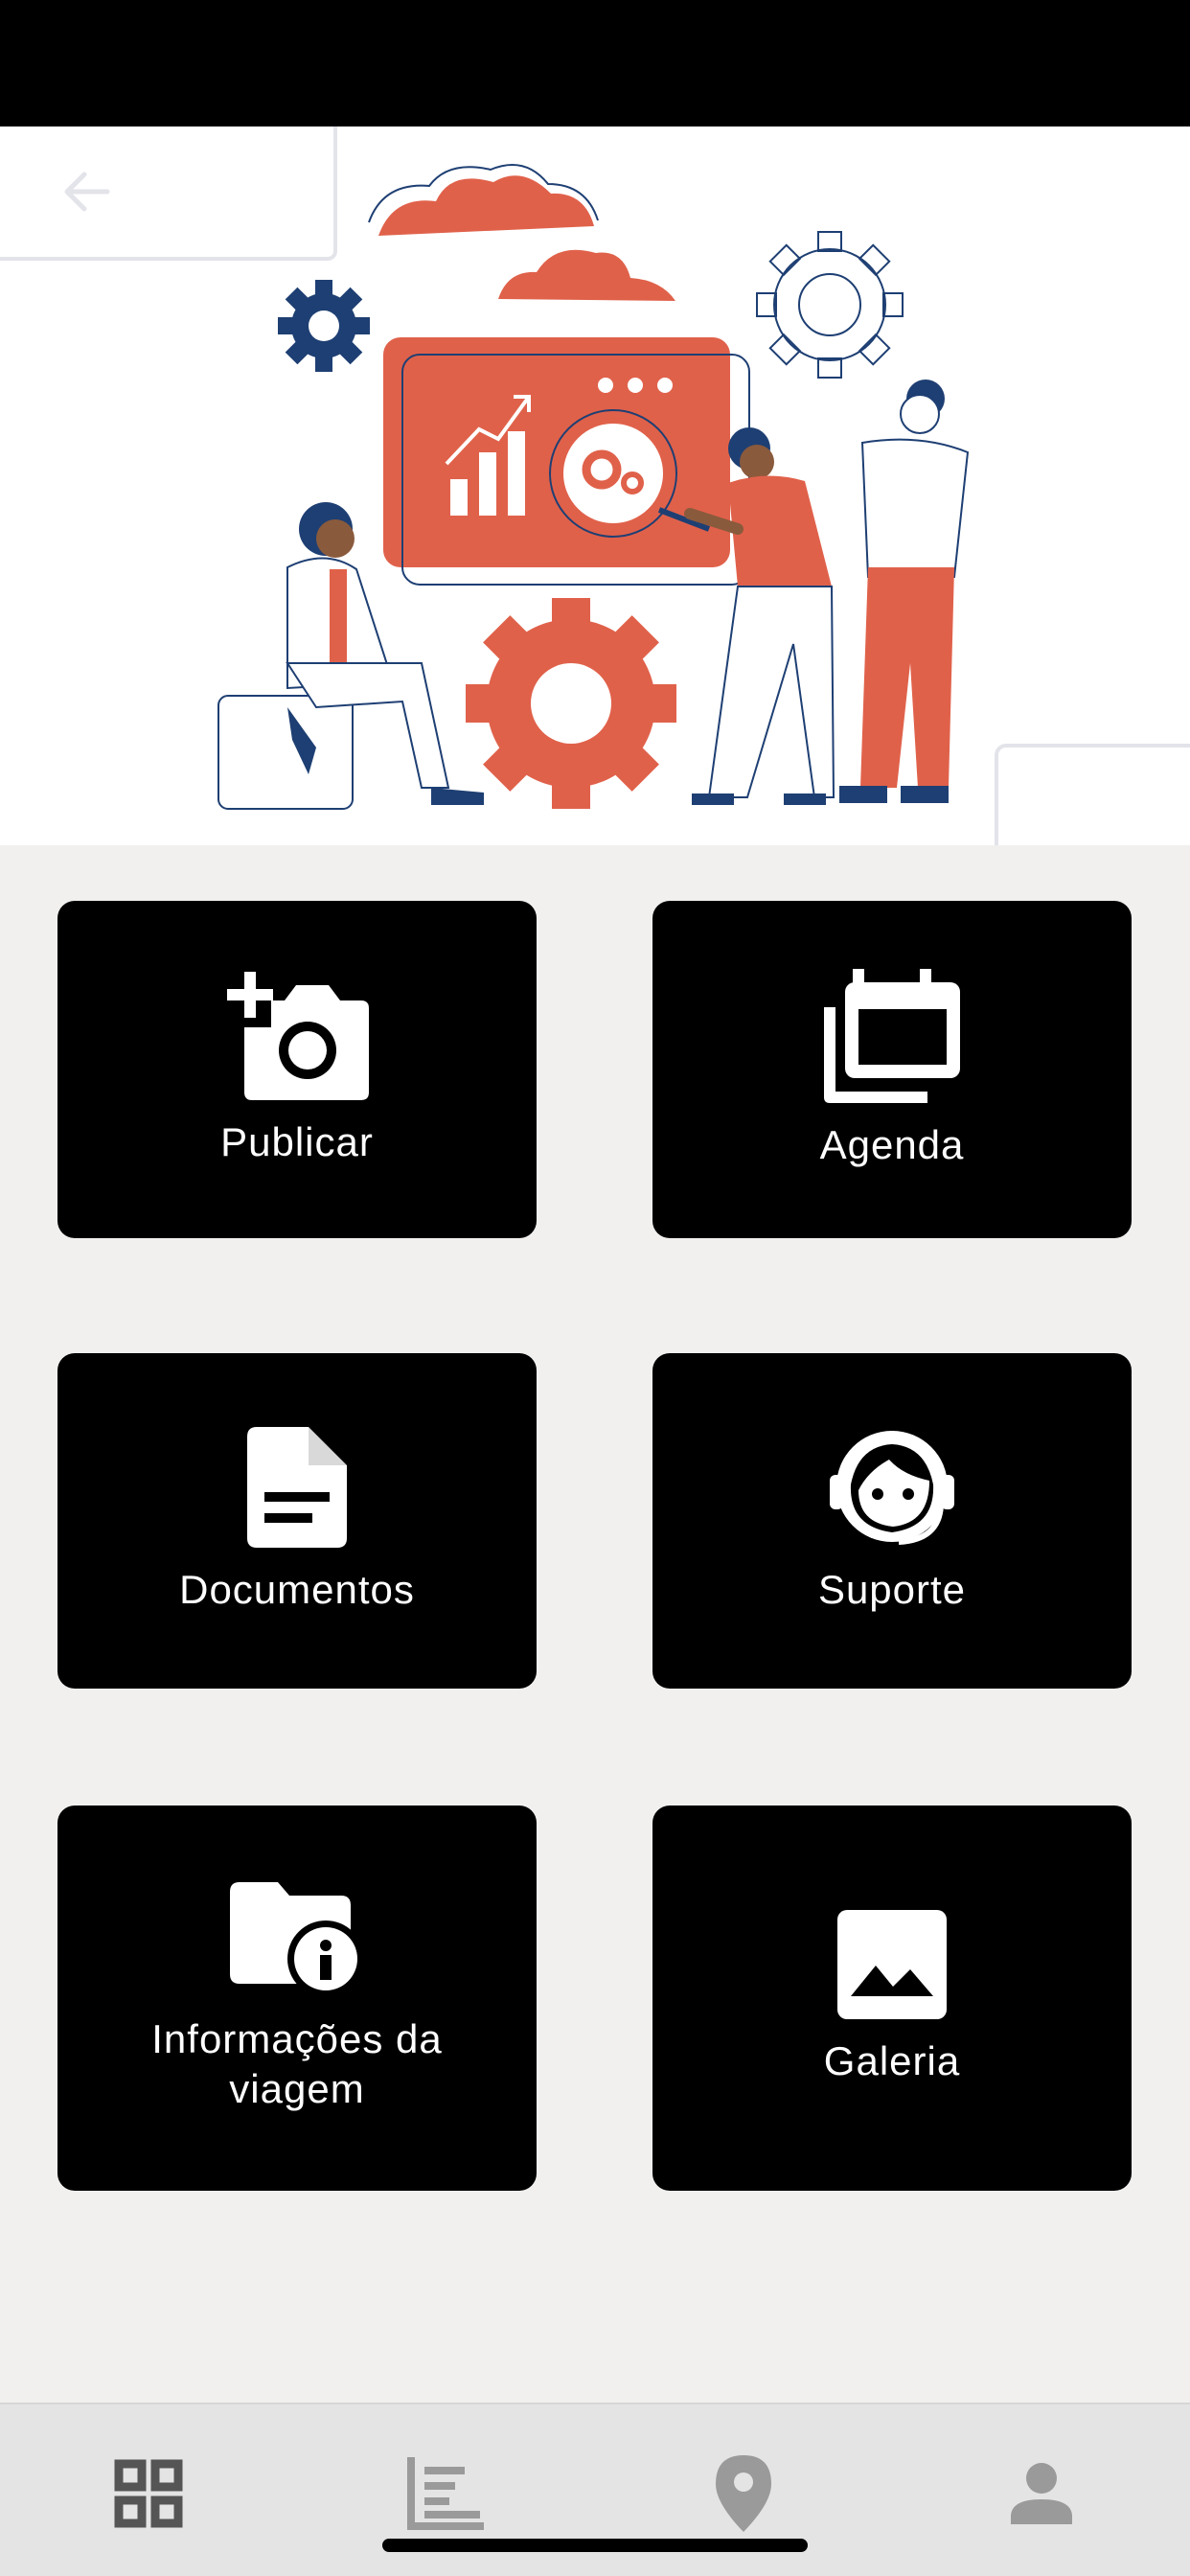 This screenshot has height=2576, width=1190. Describe the element at coordinates (297, 1589) in the screenshot. I see `tile-label: Documentos` at that location.